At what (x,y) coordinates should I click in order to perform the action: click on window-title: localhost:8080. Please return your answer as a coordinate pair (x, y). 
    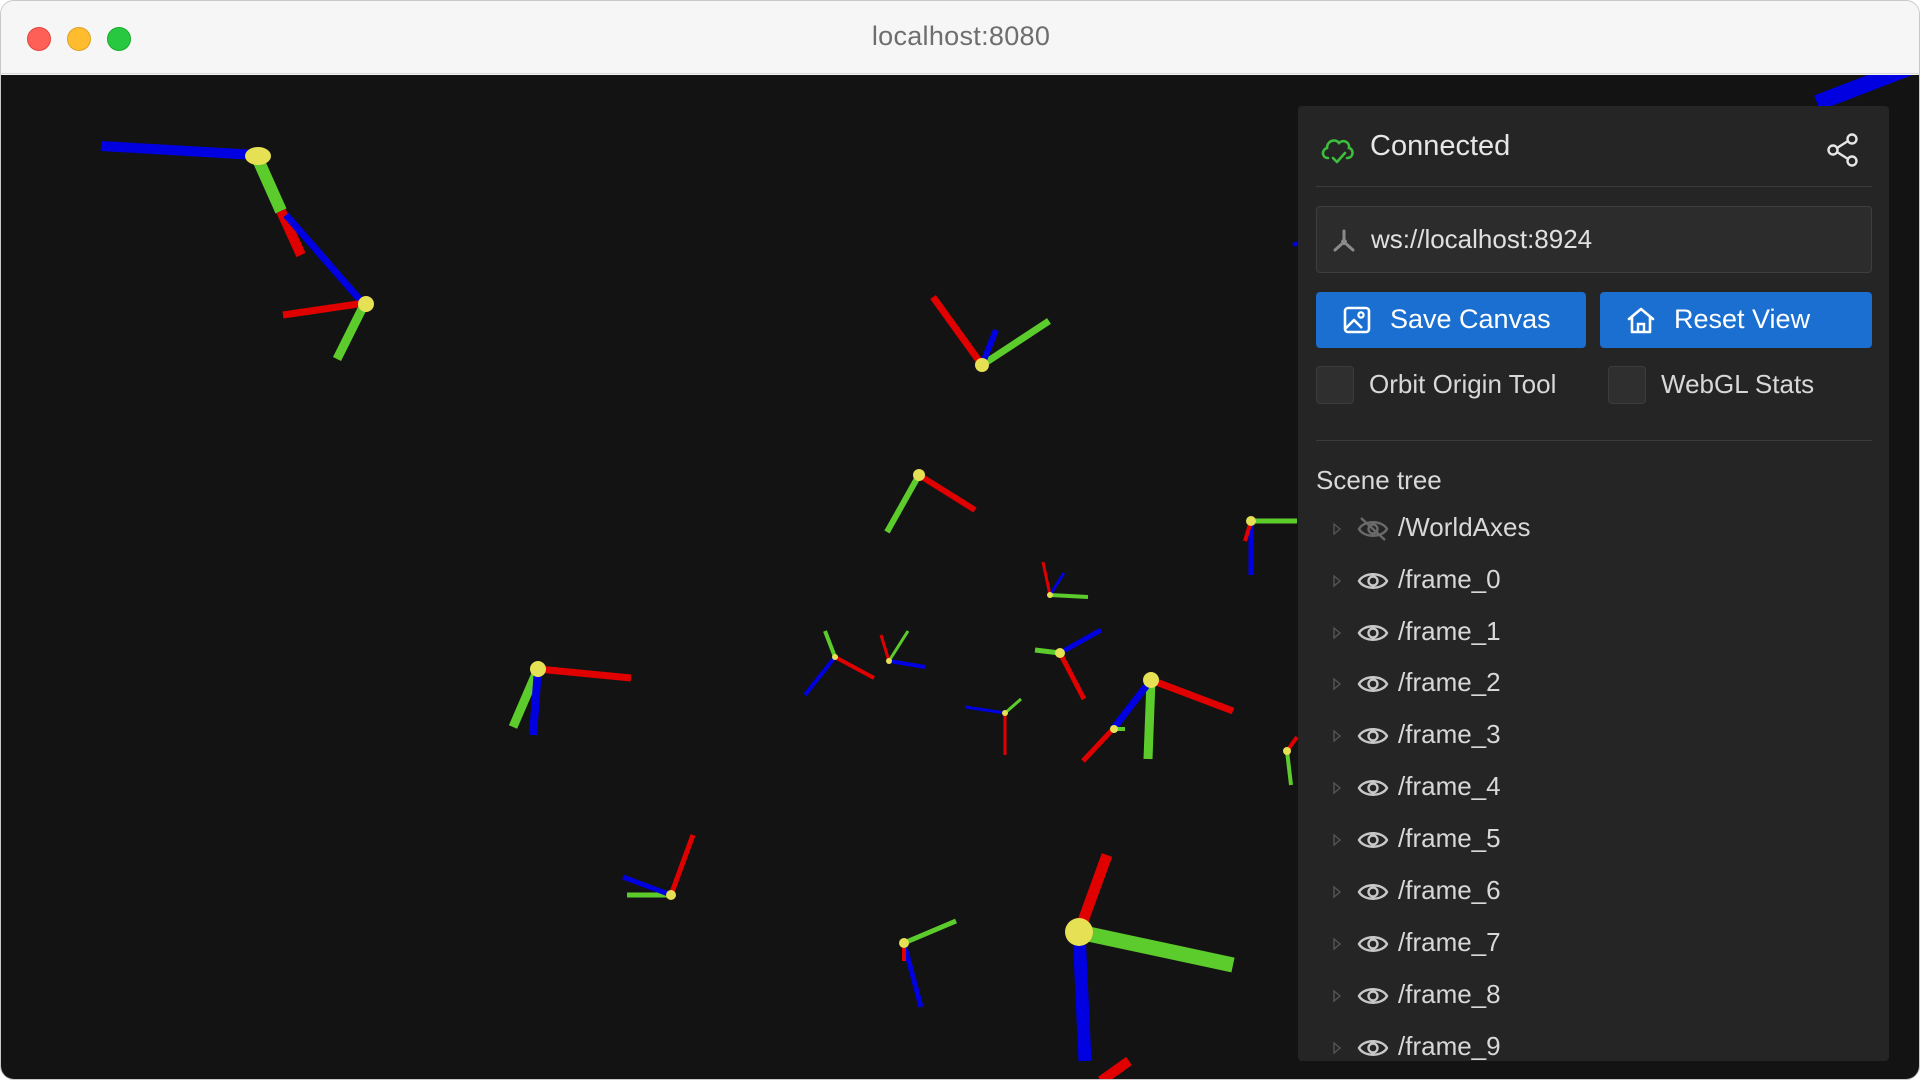
    Looking at the image, I should click on (961, 36).